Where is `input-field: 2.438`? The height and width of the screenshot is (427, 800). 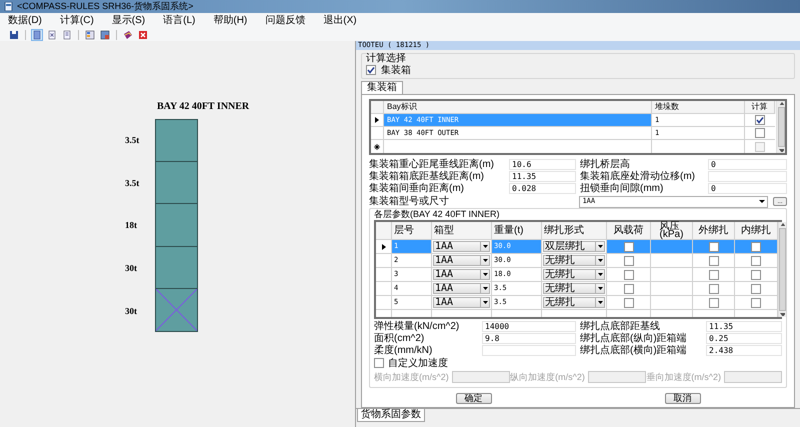
input-field: 2.438 is located at coordinates (744, 350).